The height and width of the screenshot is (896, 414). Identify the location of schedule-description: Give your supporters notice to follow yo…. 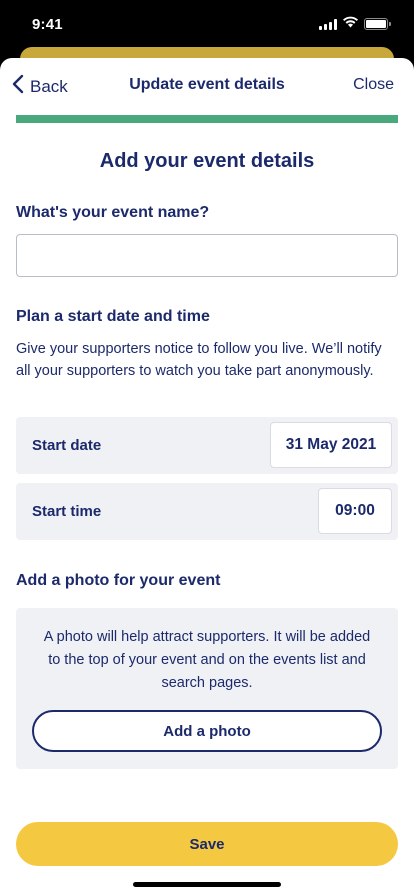
(199, 360).